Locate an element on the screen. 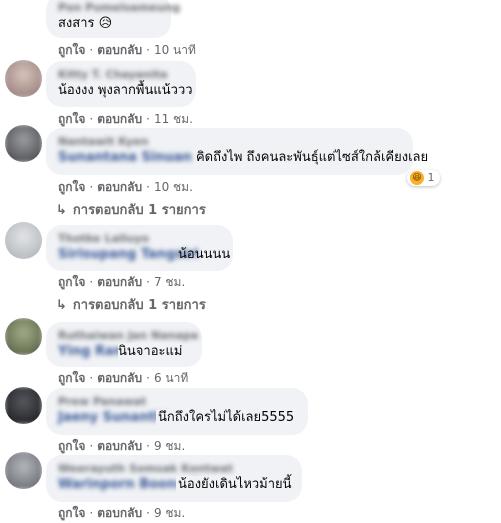 This screenshot has width=501, height=523. comment-text: สงสาร is located at coordinates (76, 23).